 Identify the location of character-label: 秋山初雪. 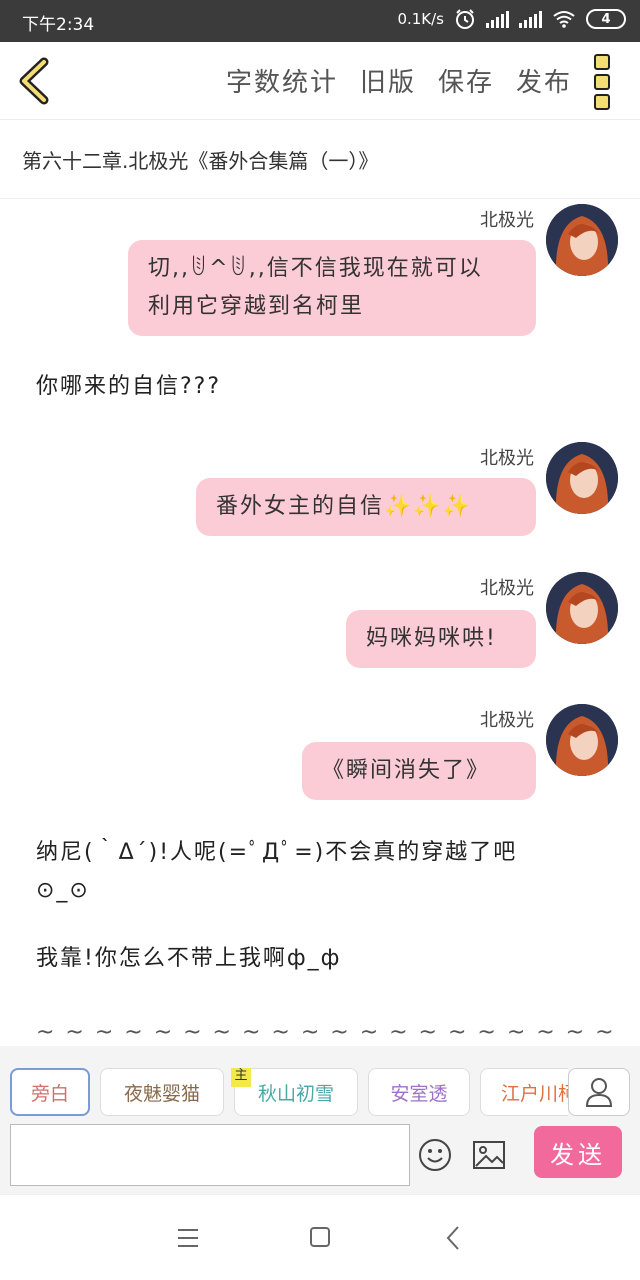
(295, 1093).